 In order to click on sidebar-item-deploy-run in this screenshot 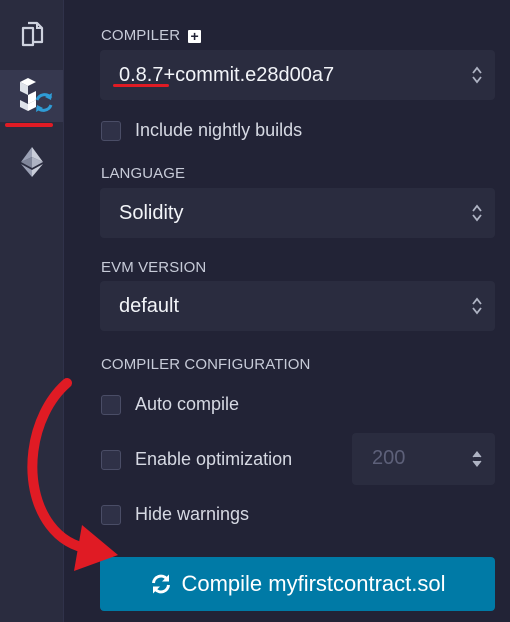, I will do `click(31, 162)`.